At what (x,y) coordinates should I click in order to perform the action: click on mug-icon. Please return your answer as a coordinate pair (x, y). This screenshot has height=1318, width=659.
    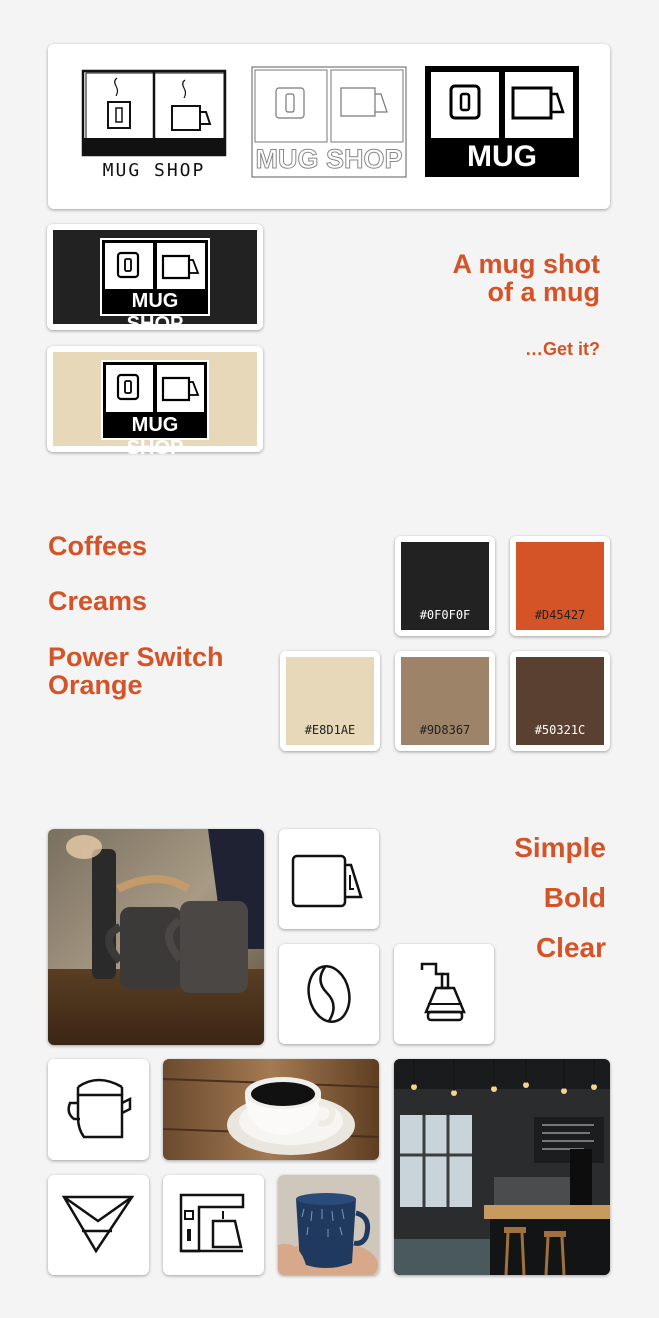
    Looking at the image, I should click on (327, 881).